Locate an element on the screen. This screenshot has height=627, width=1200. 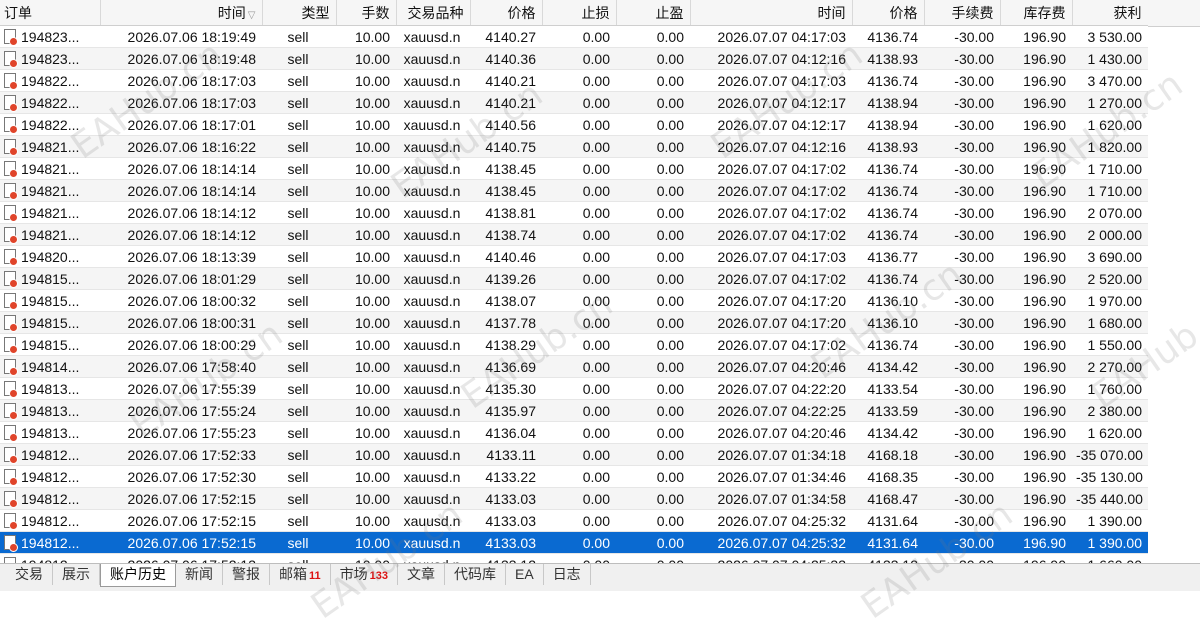
tab-market: 市场 133 is located at coordinates (364, 574).